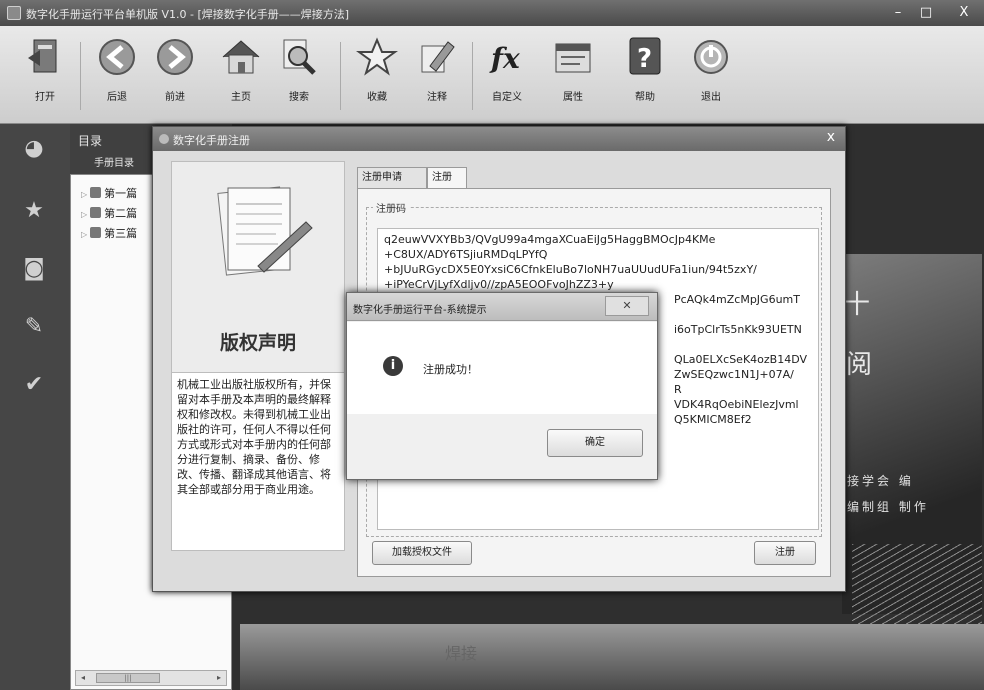 This screenshot has width=984, height=690. Describe the element at coordinates (926, 13) in the screenshot. I see `maximize-button: □` at that location.